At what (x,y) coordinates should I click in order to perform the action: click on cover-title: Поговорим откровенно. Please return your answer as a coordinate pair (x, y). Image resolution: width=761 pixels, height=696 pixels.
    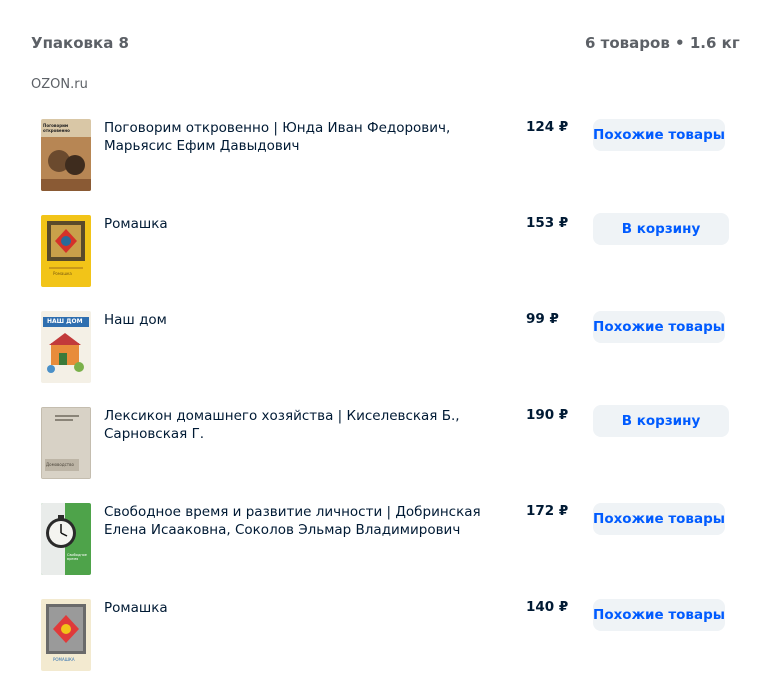
    Looking at the image, I should click on (56, 128).